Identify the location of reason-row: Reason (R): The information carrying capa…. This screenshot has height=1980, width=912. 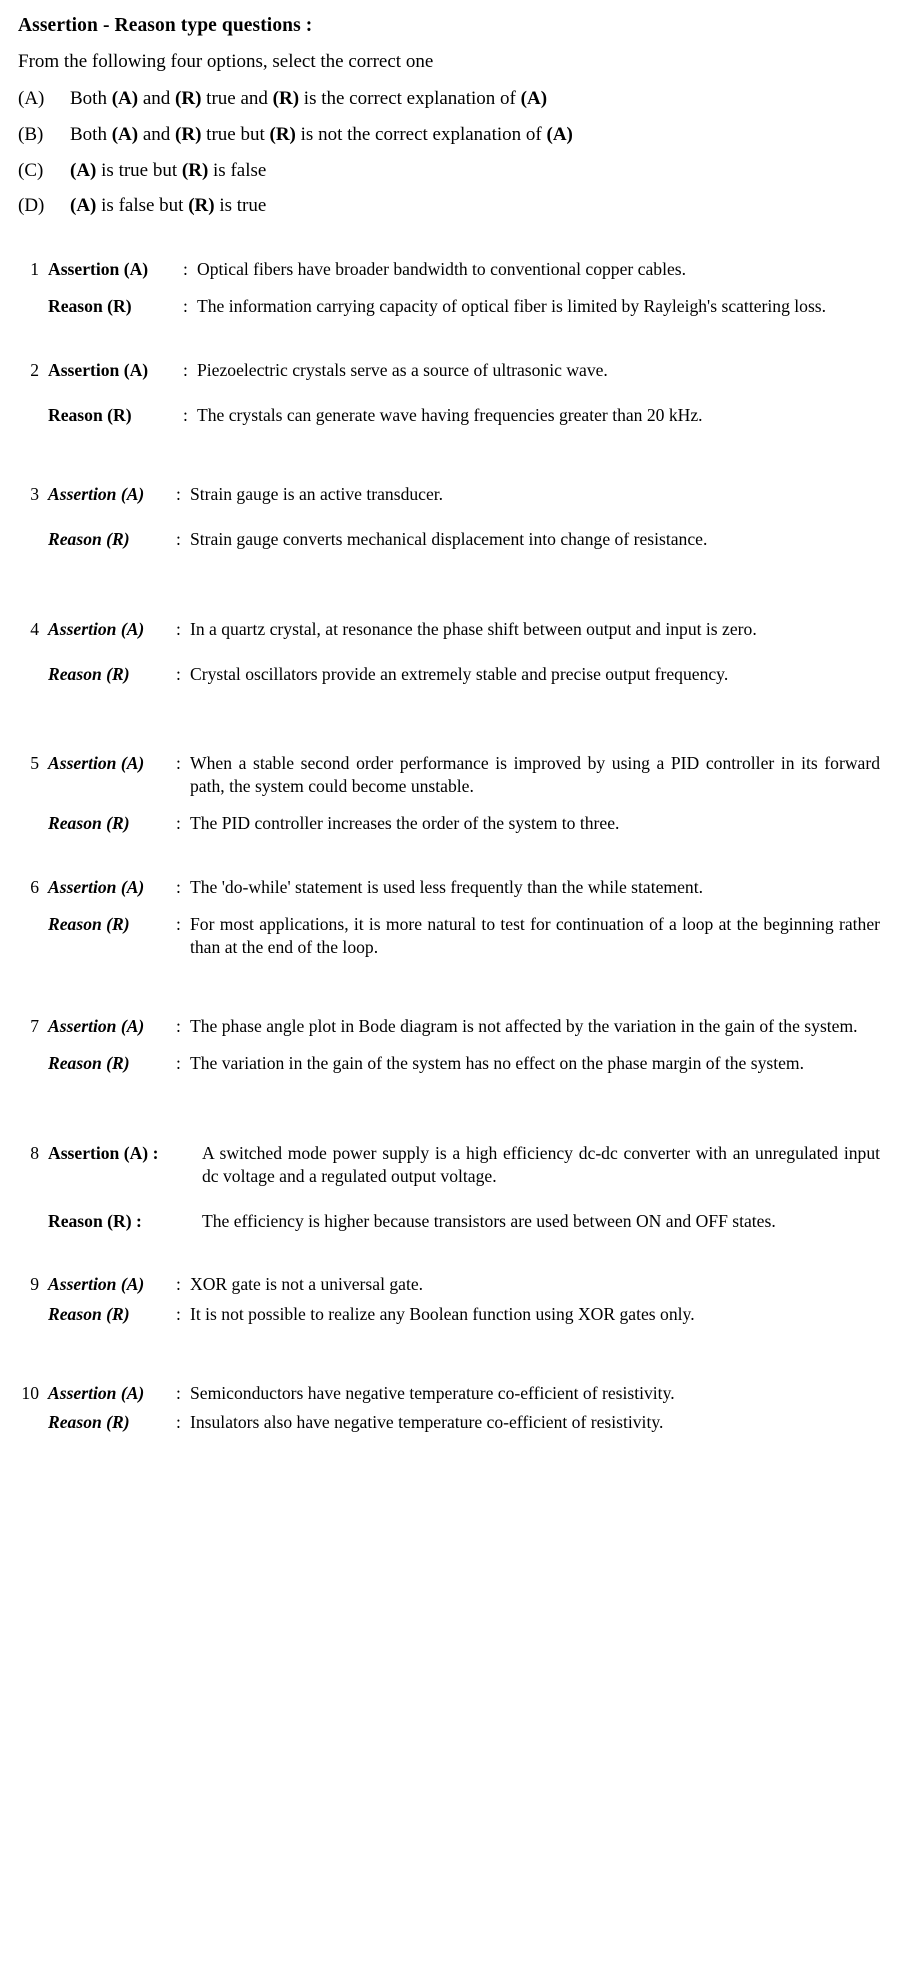
(454, 306).